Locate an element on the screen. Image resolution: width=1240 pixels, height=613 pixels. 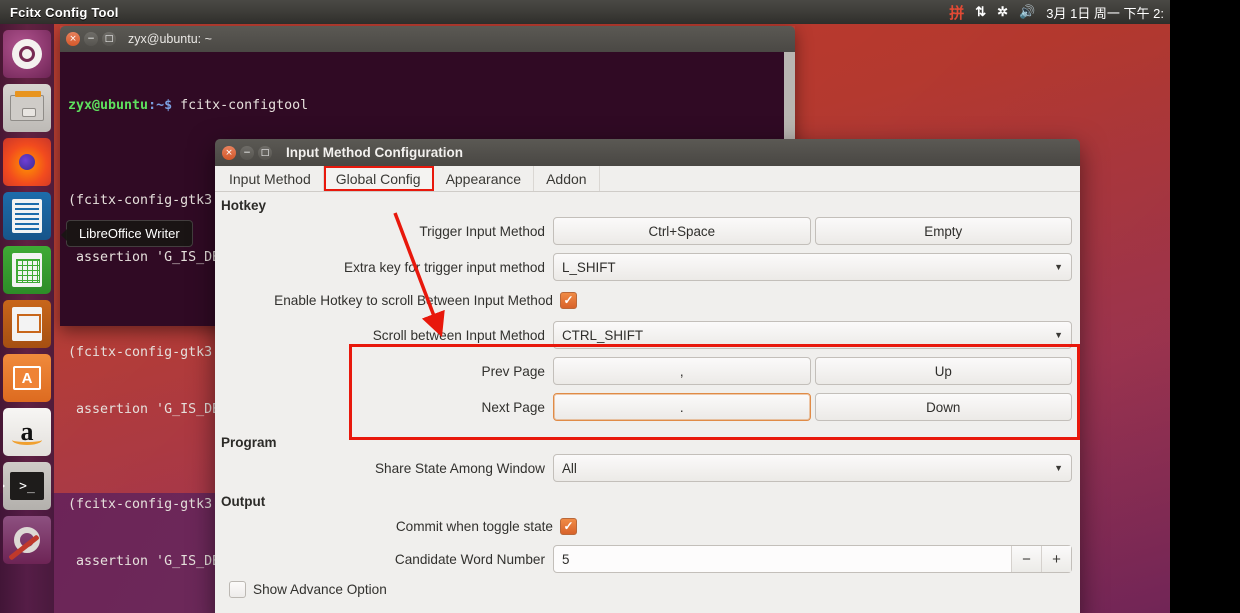
row-trigger-input-method: Trigger Input Method Ctrl+Space Empty is located at coordinates (647, 231).